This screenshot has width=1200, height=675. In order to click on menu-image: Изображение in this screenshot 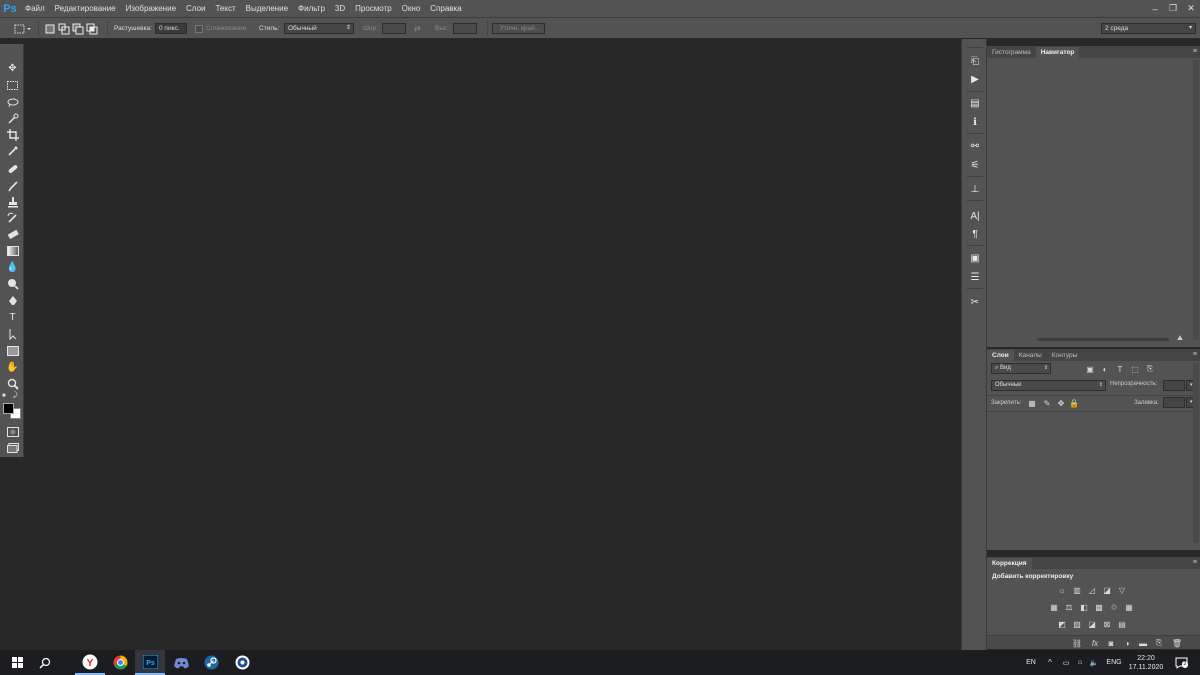, I will do `click(151, 8)`.